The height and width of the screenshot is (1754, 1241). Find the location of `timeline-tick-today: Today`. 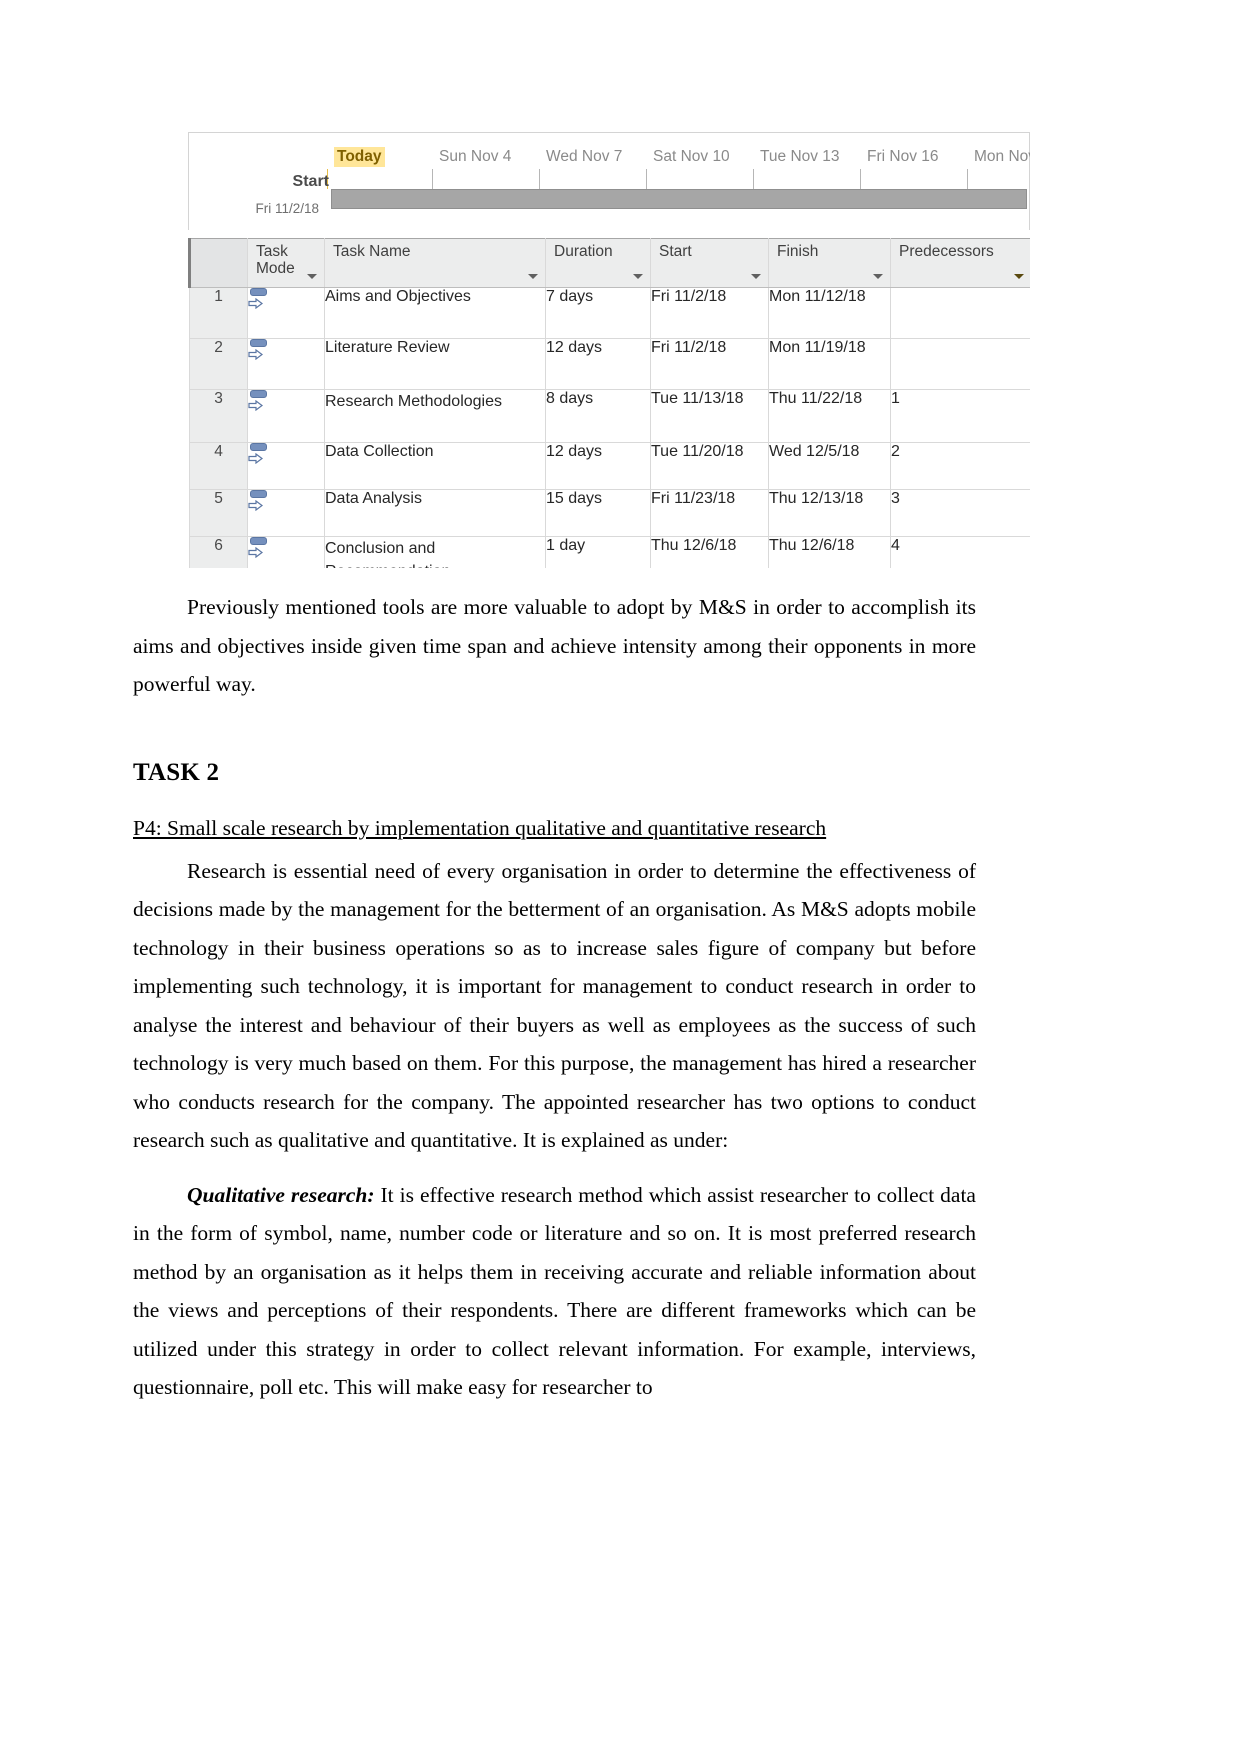

timeline-tick-today: Today is located at coordinates (356, 169).